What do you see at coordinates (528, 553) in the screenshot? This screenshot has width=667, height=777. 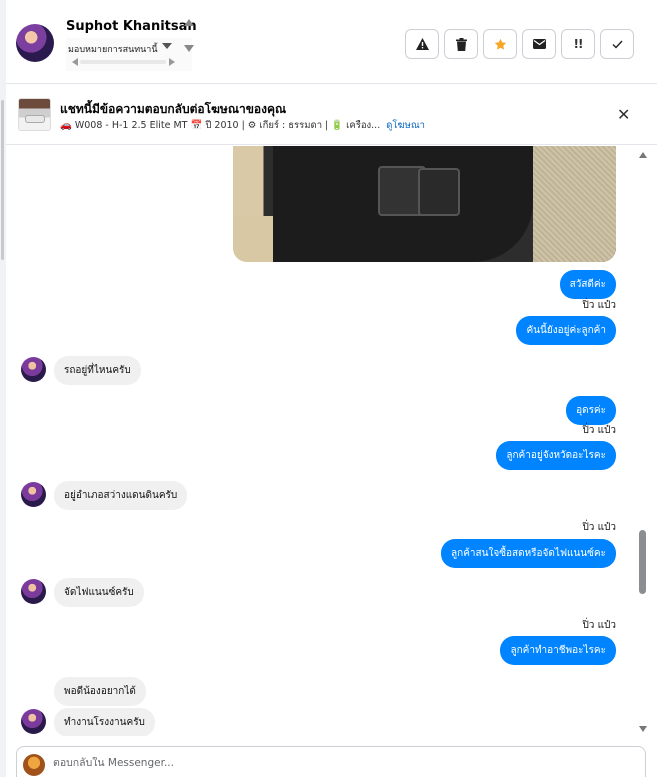 I see `message-outgoing: ลูกค้าสนใจซื้อสดหรือจัดไฟแนนซ์คะ` at bounding box center [528, 553].